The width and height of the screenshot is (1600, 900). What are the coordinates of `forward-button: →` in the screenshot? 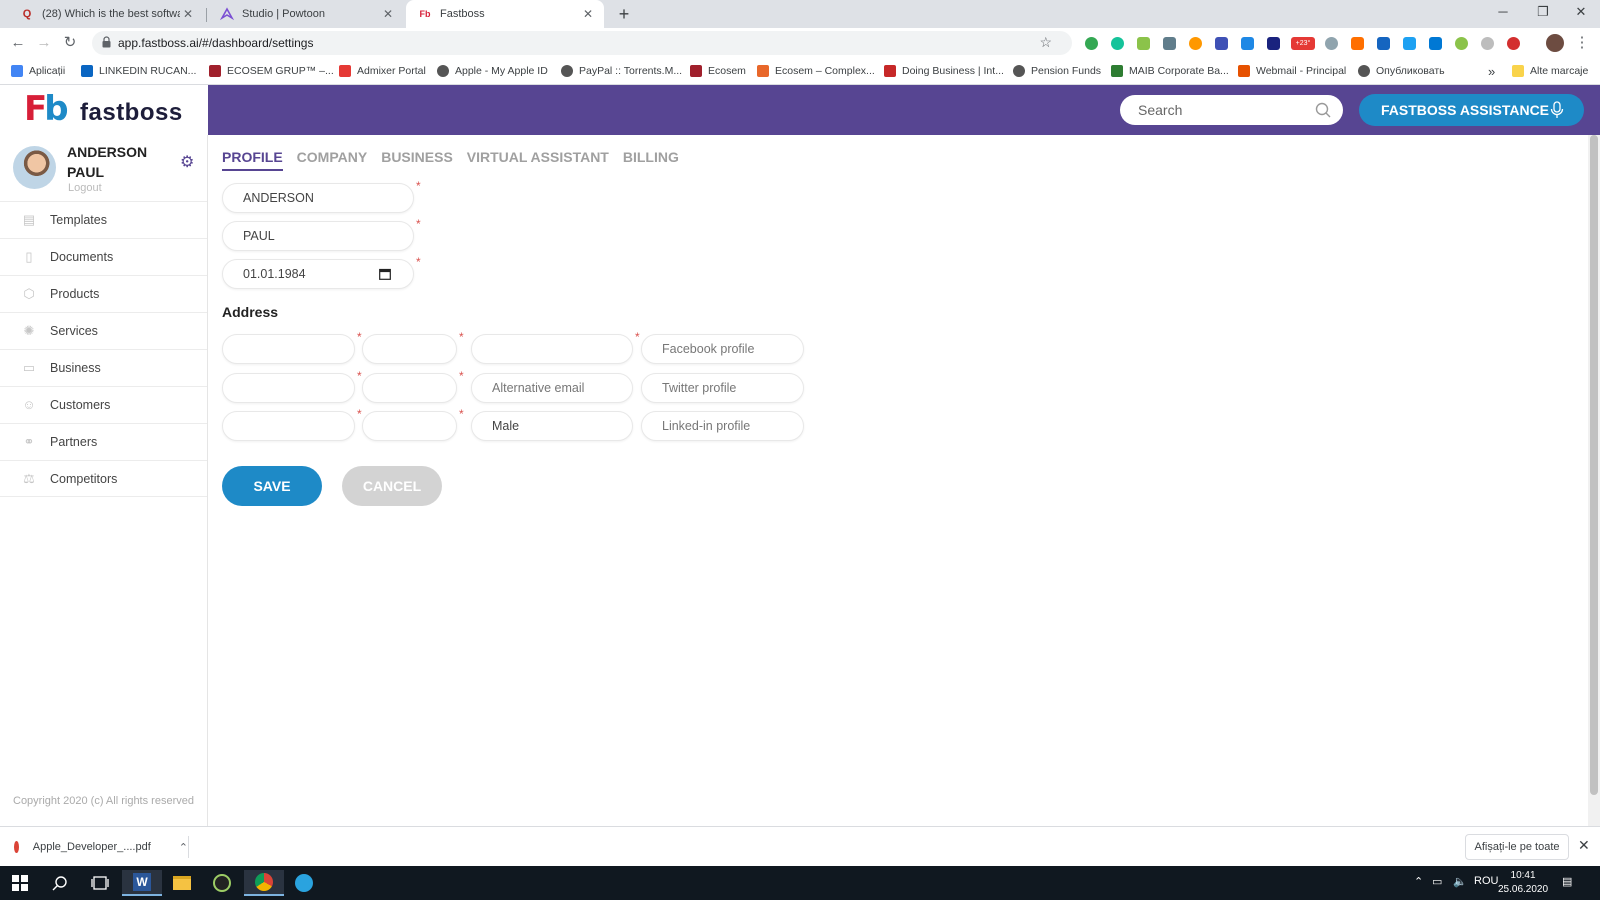 It's located at (44, 43).